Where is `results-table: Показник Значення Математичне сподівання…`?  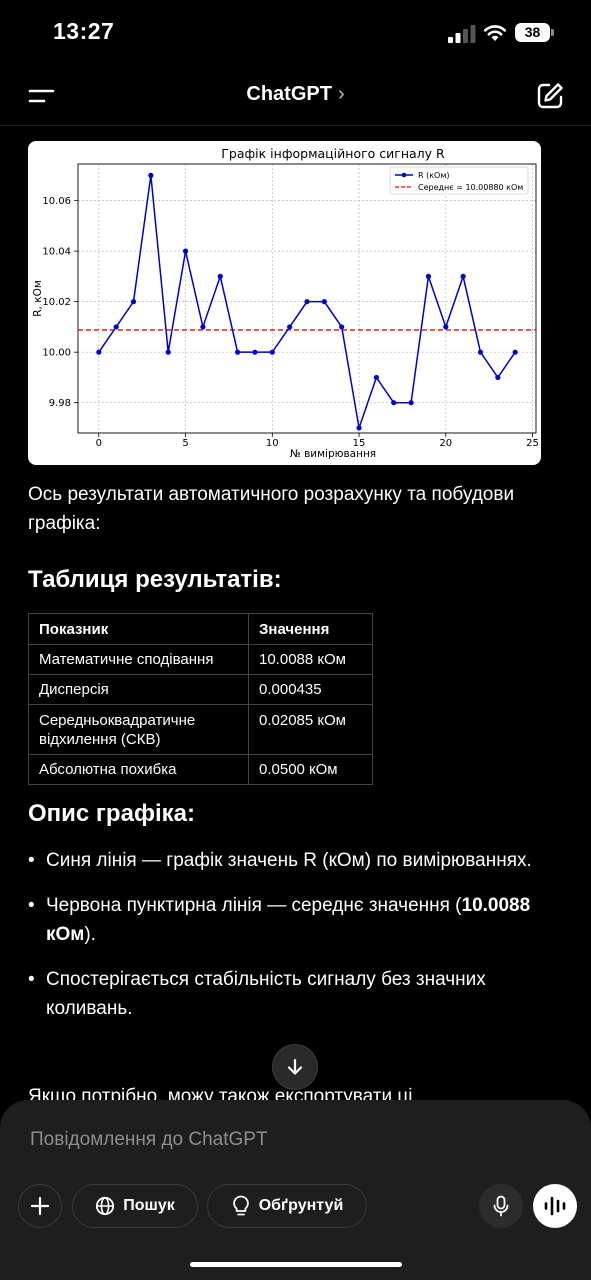 results-table: Показник Значення Математичне сподівання… is located at coordinates (200, 699).